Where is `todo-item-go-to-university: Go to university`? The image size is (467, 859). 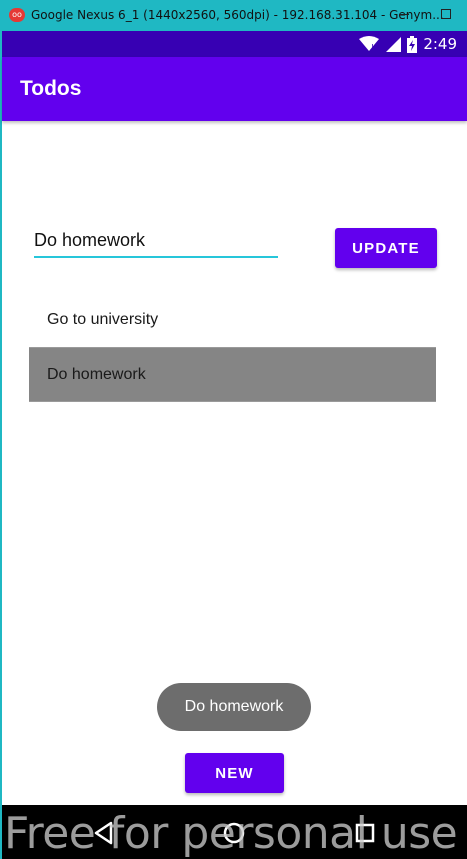
todo-item-go-to-university: Go to university is located at coordinates (232, 319).